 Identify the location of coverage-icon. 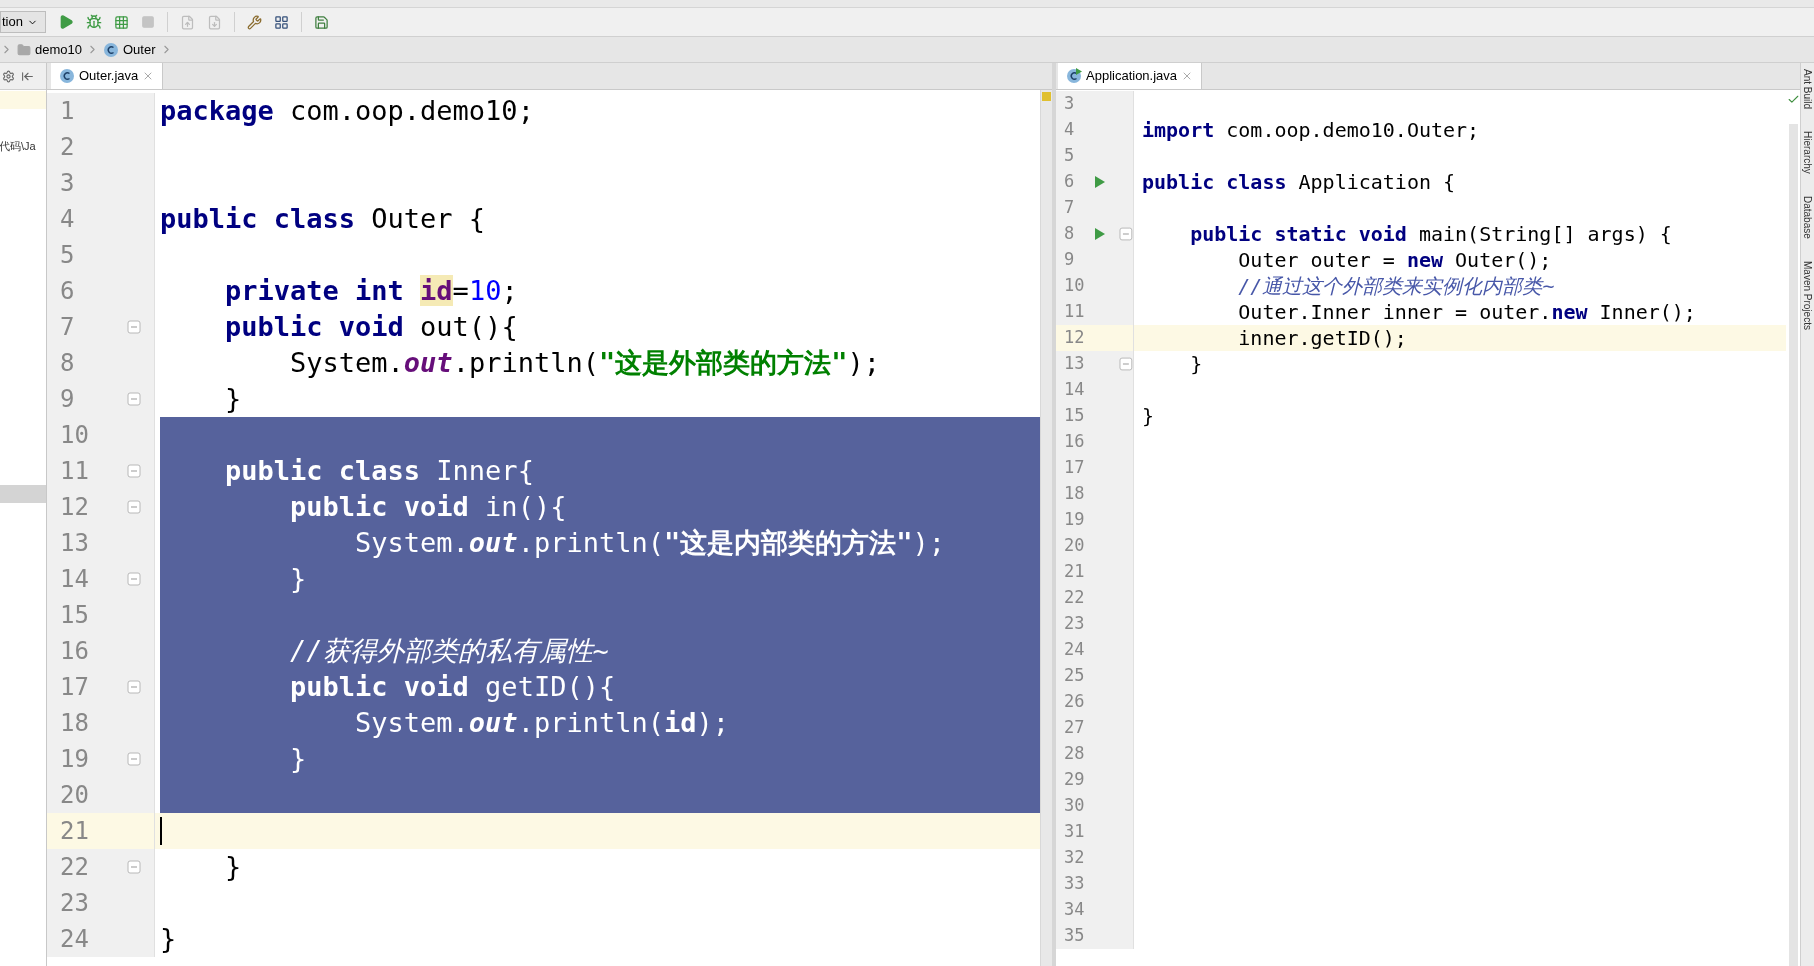
(121, 22).